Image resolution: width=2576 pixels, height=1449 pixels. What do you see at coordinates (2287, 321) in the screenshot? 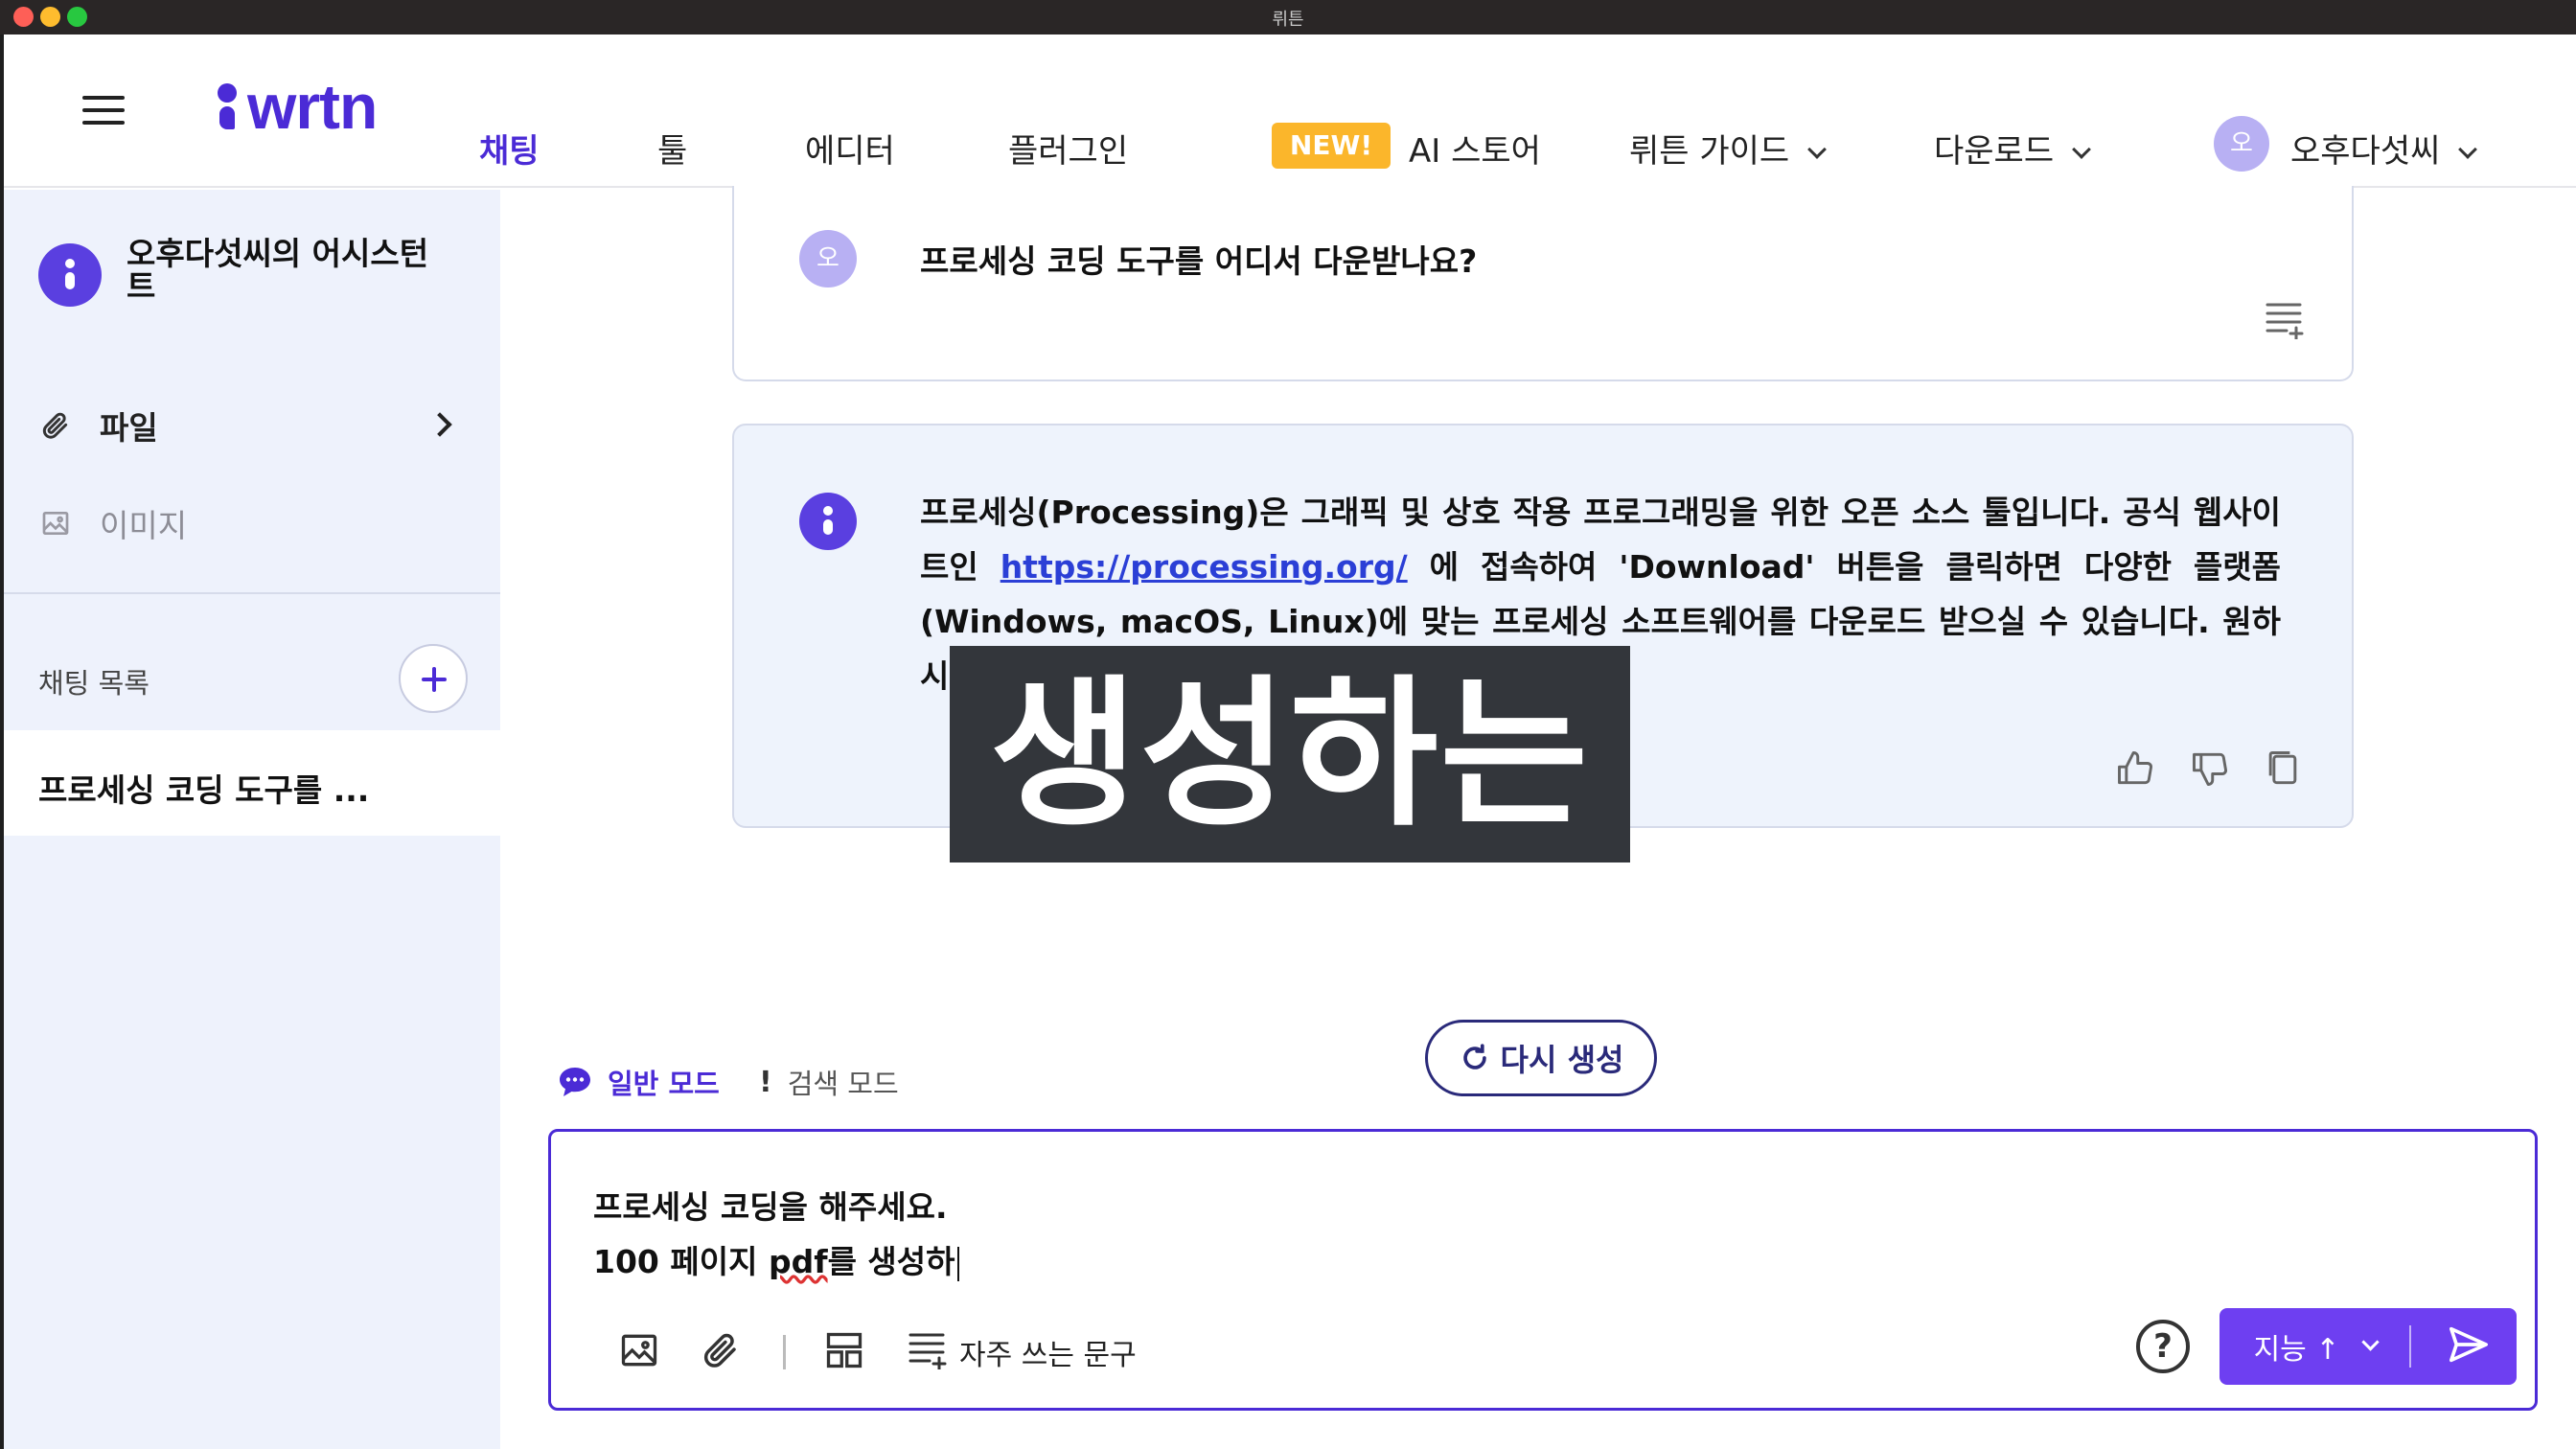
I see `add-to-phrases-icon` at bounding box center [2287, 321].